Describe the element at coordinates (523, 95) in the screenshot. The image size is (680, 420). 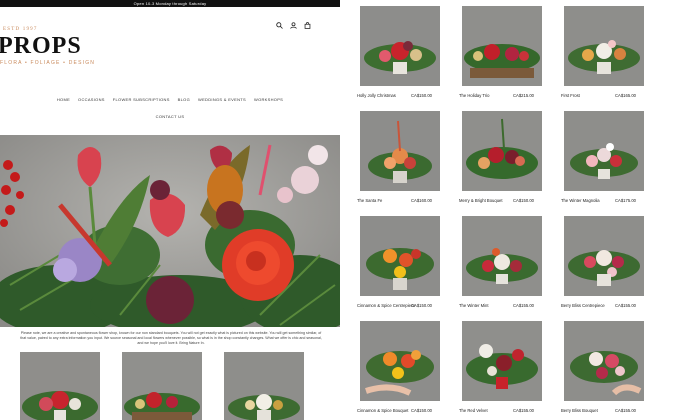
I see `product-price: CA$215.00` at that location.